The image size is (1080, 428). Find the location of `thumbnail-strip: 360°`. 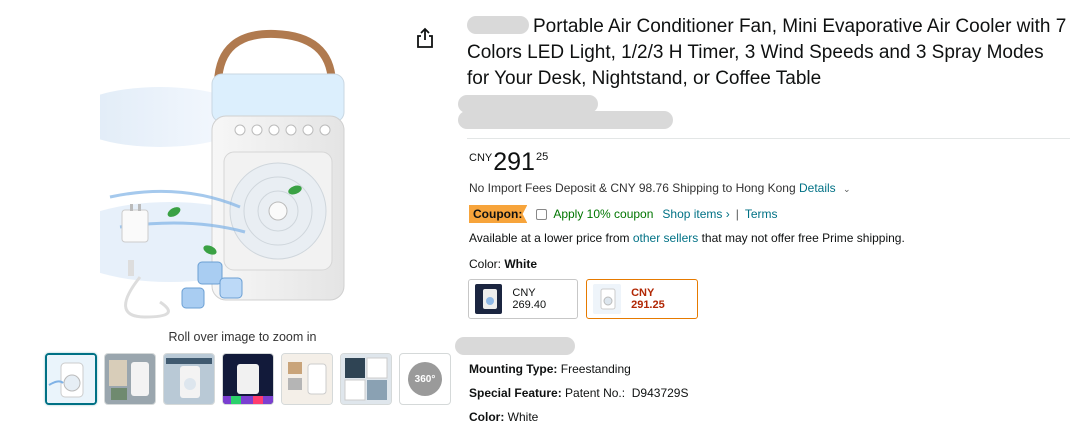

thumbnail-strip: 360° is located at coordinates (248, 379).